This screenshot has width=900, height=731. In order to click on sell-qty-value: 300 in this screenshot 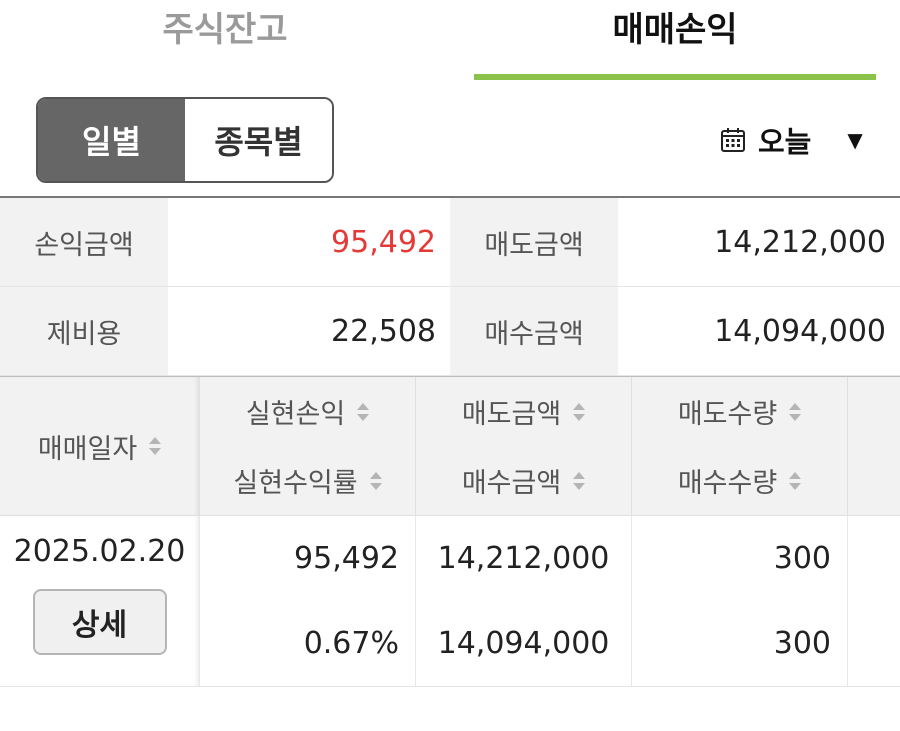, I will do `click(802, 558)`.